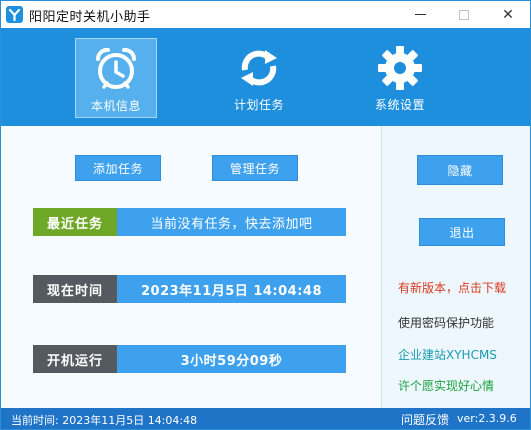  I want to click on uptime-row: 开机运行 3小时59分09秒, so click(189, 359).